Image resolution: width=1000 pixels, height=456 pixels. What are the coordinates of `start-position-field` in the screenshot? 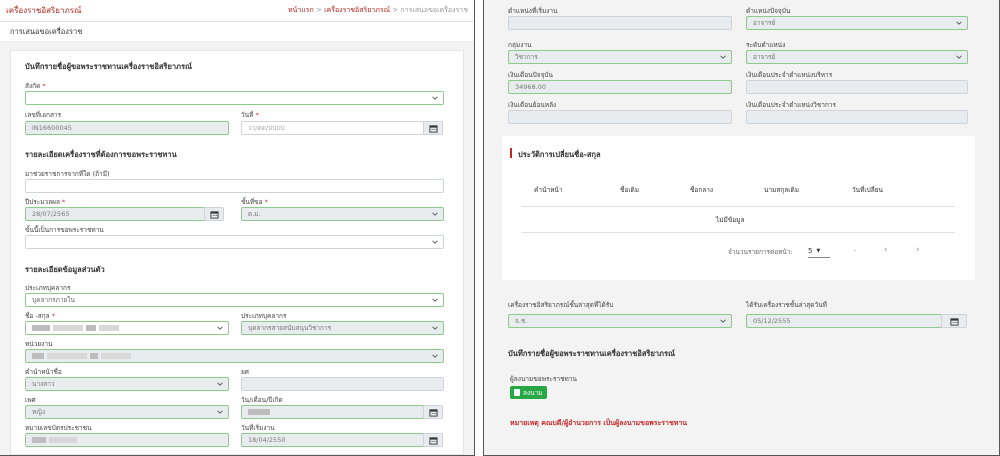 It's located at (620, 23).